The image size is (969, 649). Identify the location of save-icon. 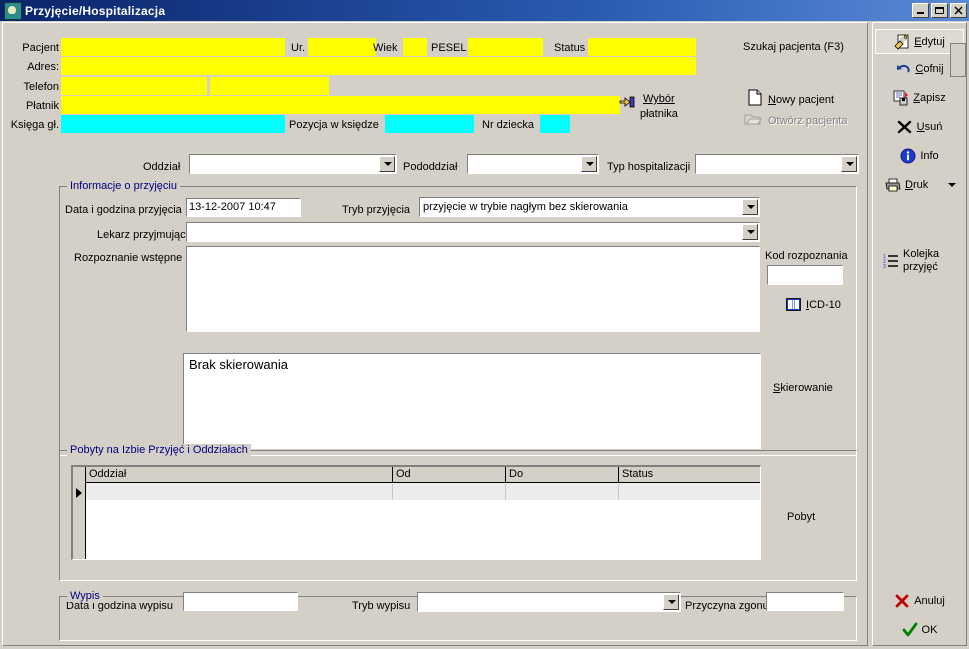
(901, 98).